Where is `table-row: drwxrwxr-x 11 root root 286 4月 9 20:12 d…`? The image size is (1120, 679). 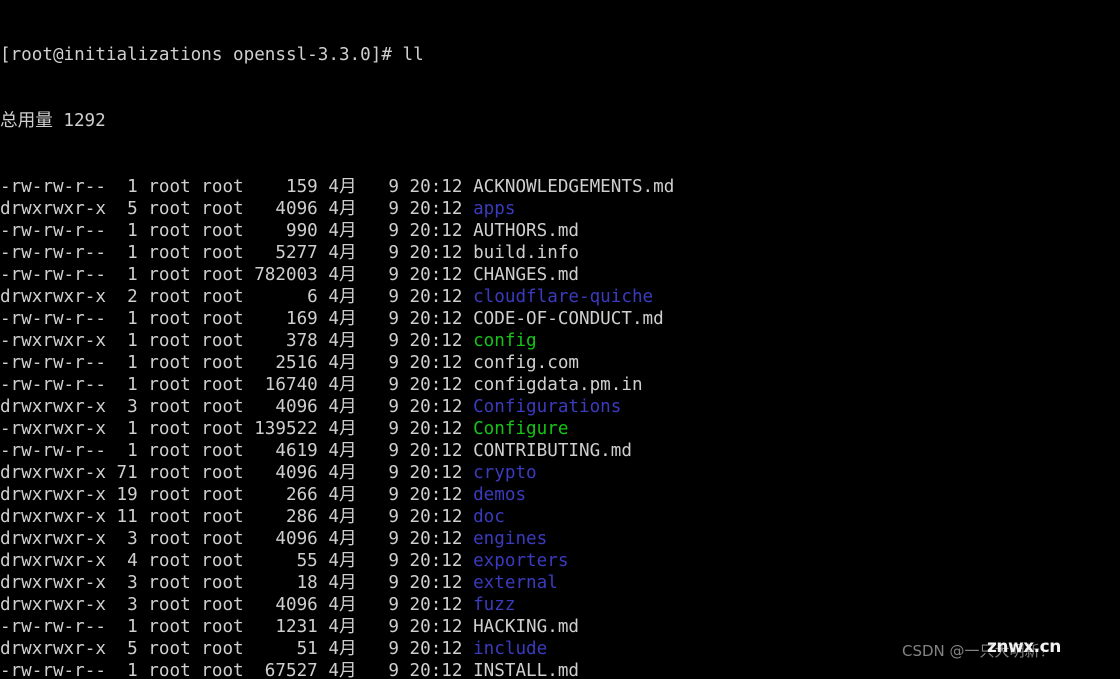 table-row: drwxrwxr-x 11 root root 286 4月 9 20:12 d… is located at coordinates (560, 517).